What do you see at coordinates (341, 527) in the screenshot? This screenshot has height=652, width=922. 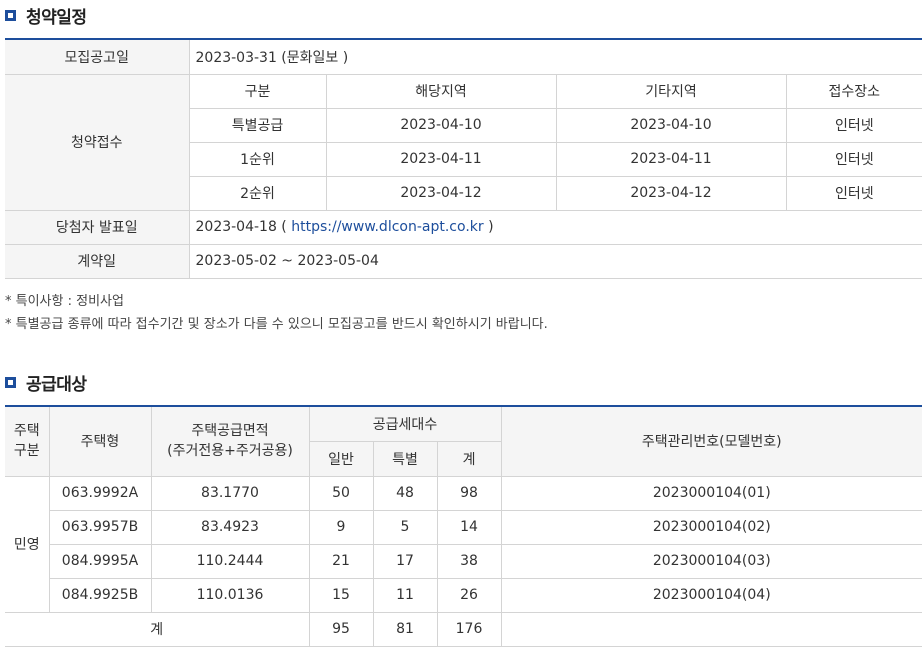 I see `general-cell: 9` at bounding box center [341, 527].